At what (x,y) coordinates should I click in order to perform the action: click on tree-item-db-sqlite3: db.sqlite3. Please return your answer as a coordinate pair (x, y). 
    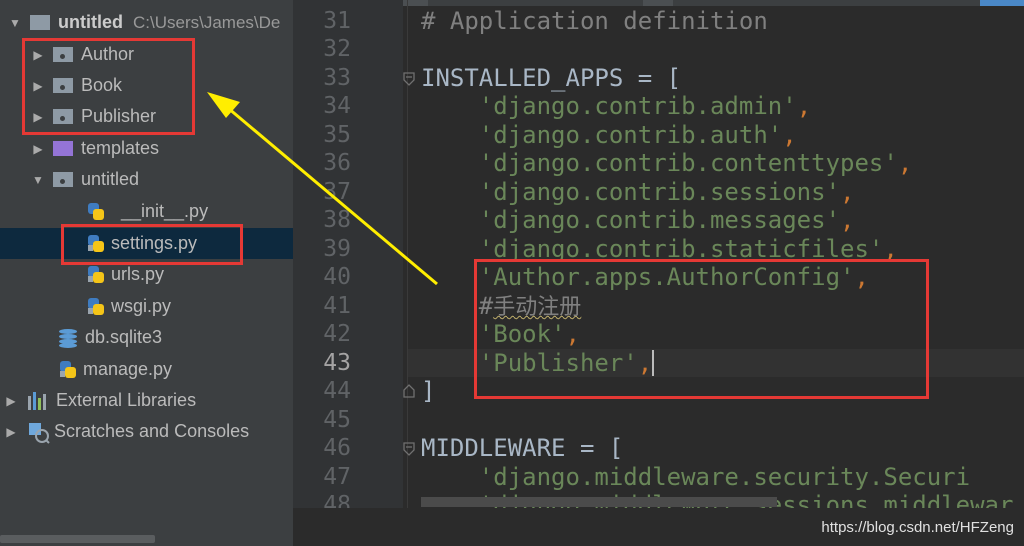
    Looking at the image, I should click on (146, 337).